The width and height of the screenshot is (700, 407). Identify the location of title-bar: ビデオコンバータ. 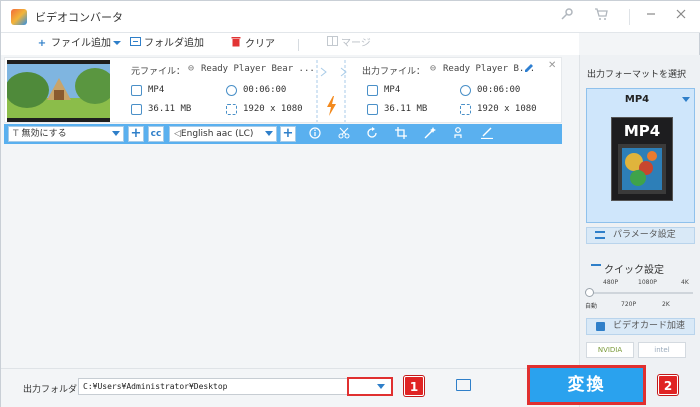
(350, 17).